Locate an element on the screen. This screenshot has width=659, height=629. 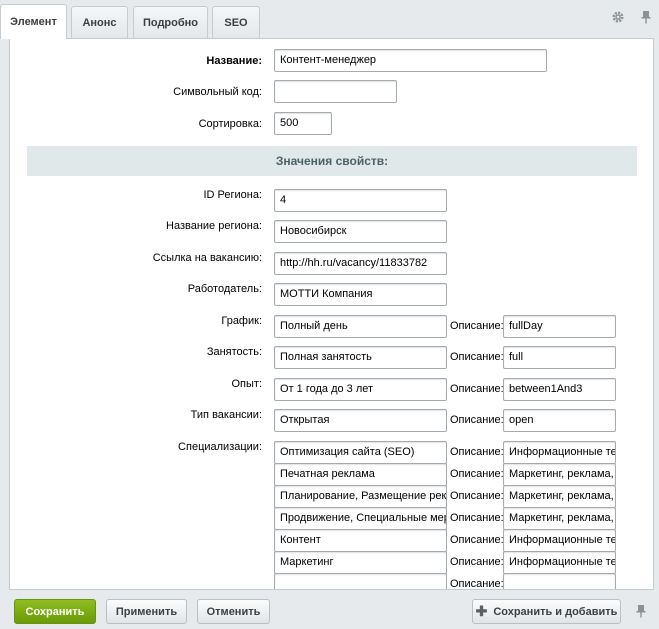
region-name-input: Новосибирск is located at coordinates (360, 231).